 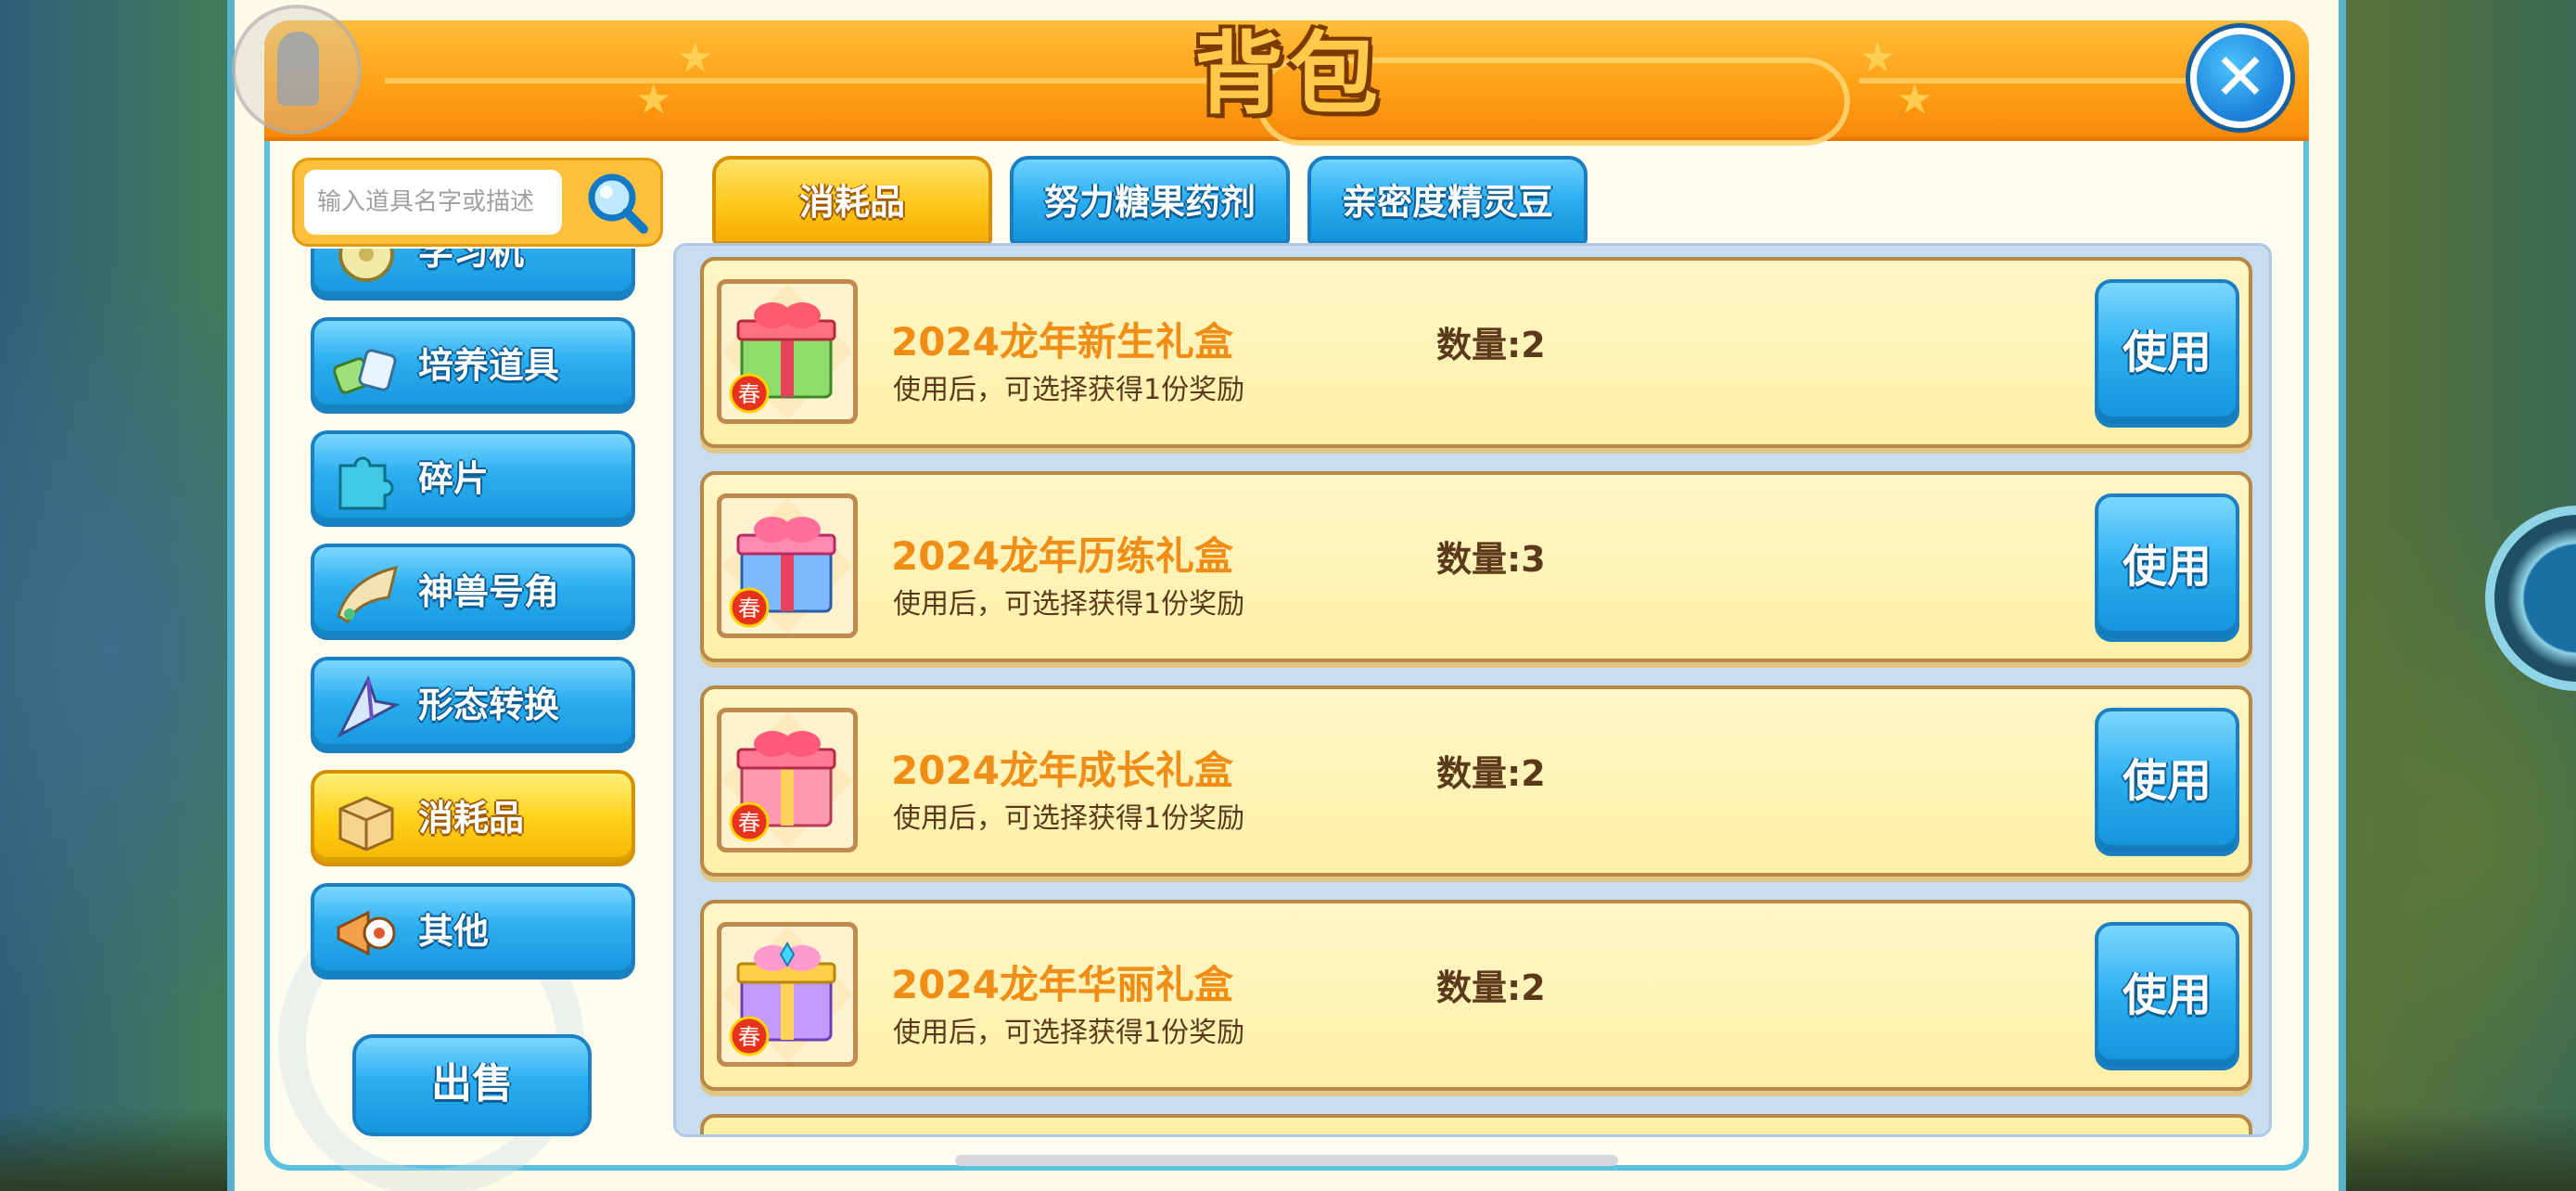 What do you see at coordinates (1447, 200) in the screenshot?
I see `tab-affinity-beans: 亲密度精灵豆` at bounding box center [1447, 200].